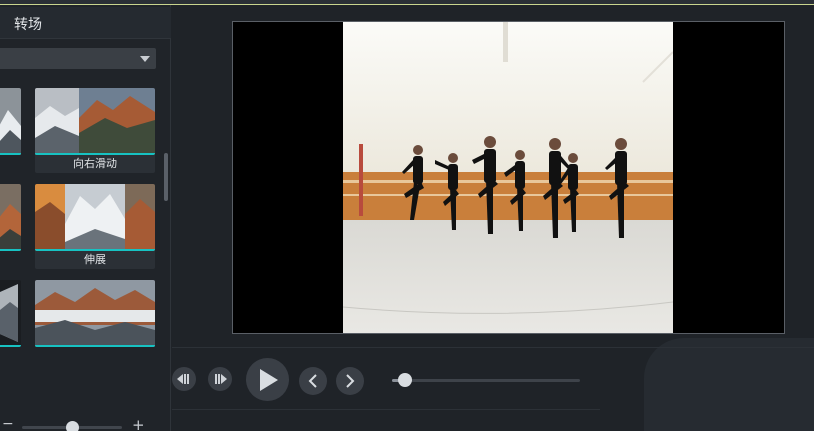 The image size is (814, 431). I want to click on panel-scrollbar, so click(166, 177).